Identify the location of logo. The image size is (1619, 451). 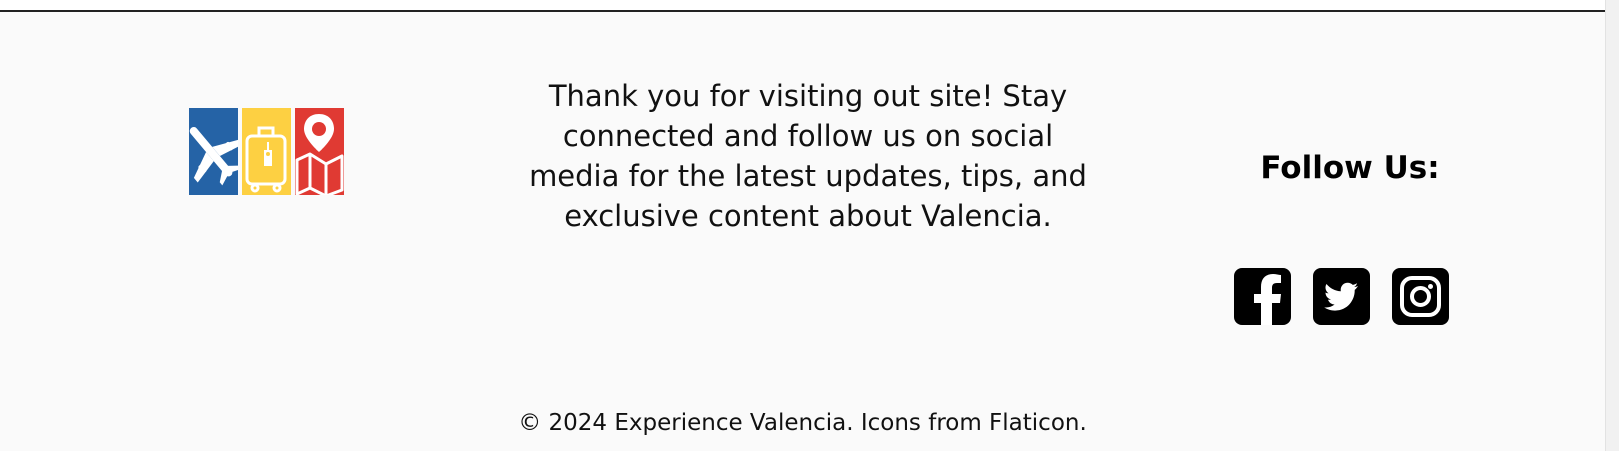
(269, 151).